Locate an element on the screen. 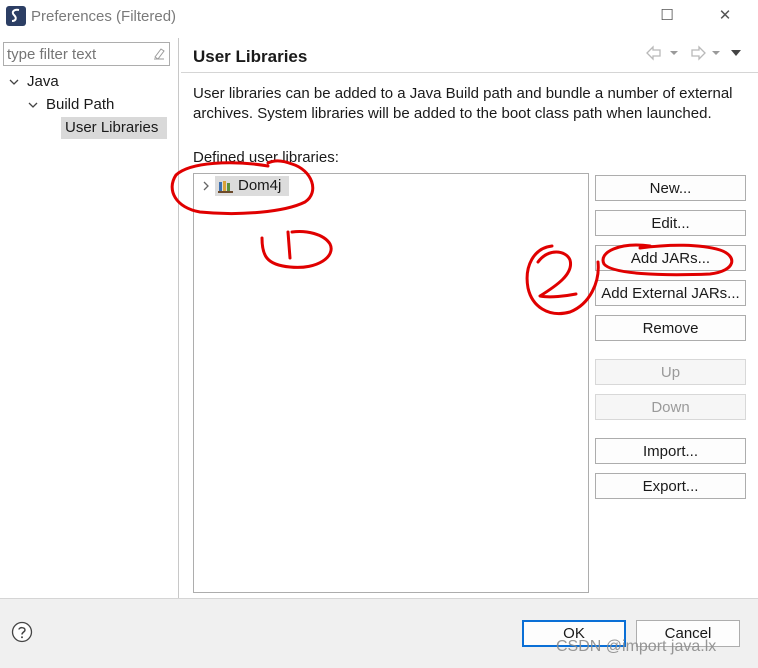 Image resolution: width=758 pixels, height=668 pixels. chevron-right-icon is located at coordinates (206, 186).